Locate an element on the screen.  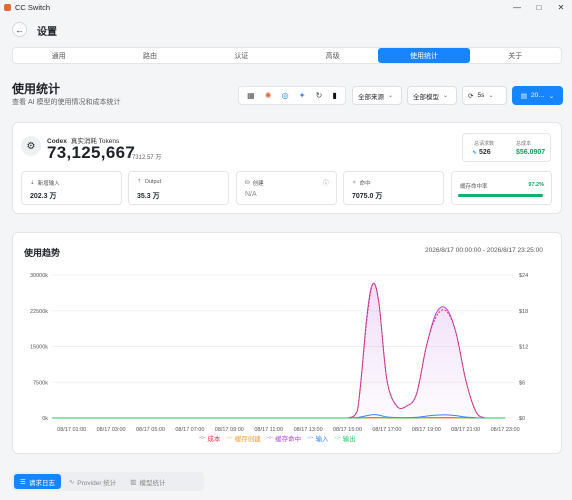
close-button: ✕ is located at coordinates (561, 7).